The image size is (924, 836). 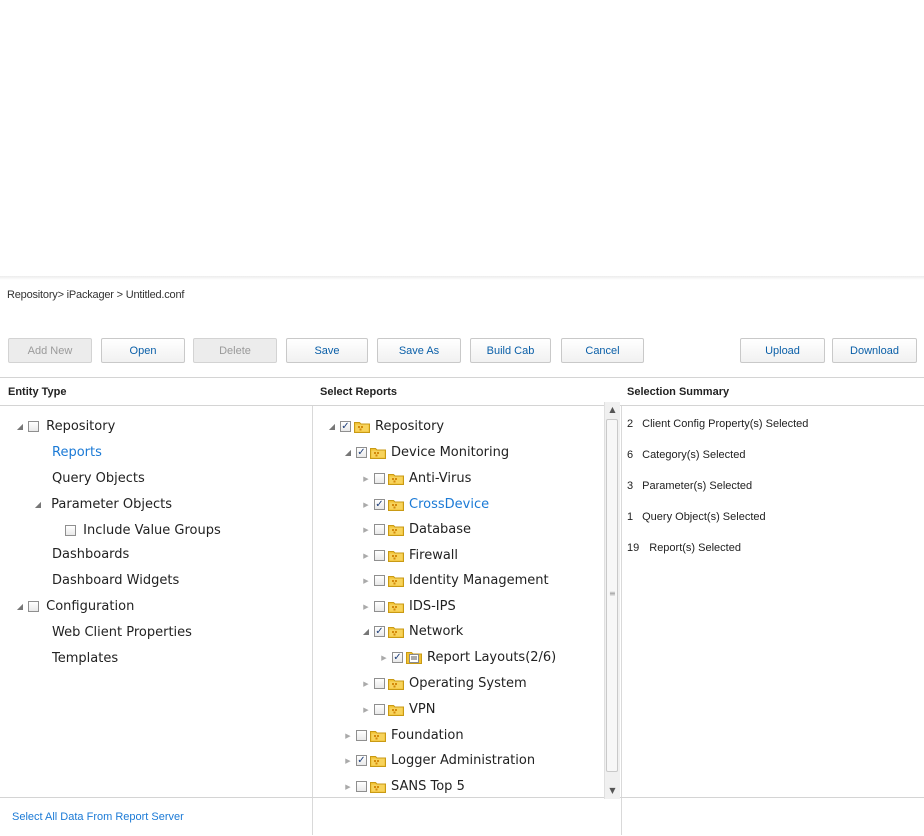 I want to click on report-tree-item: ▶ ✓ Report Layouts(2/6), so click(x=467, y=658).